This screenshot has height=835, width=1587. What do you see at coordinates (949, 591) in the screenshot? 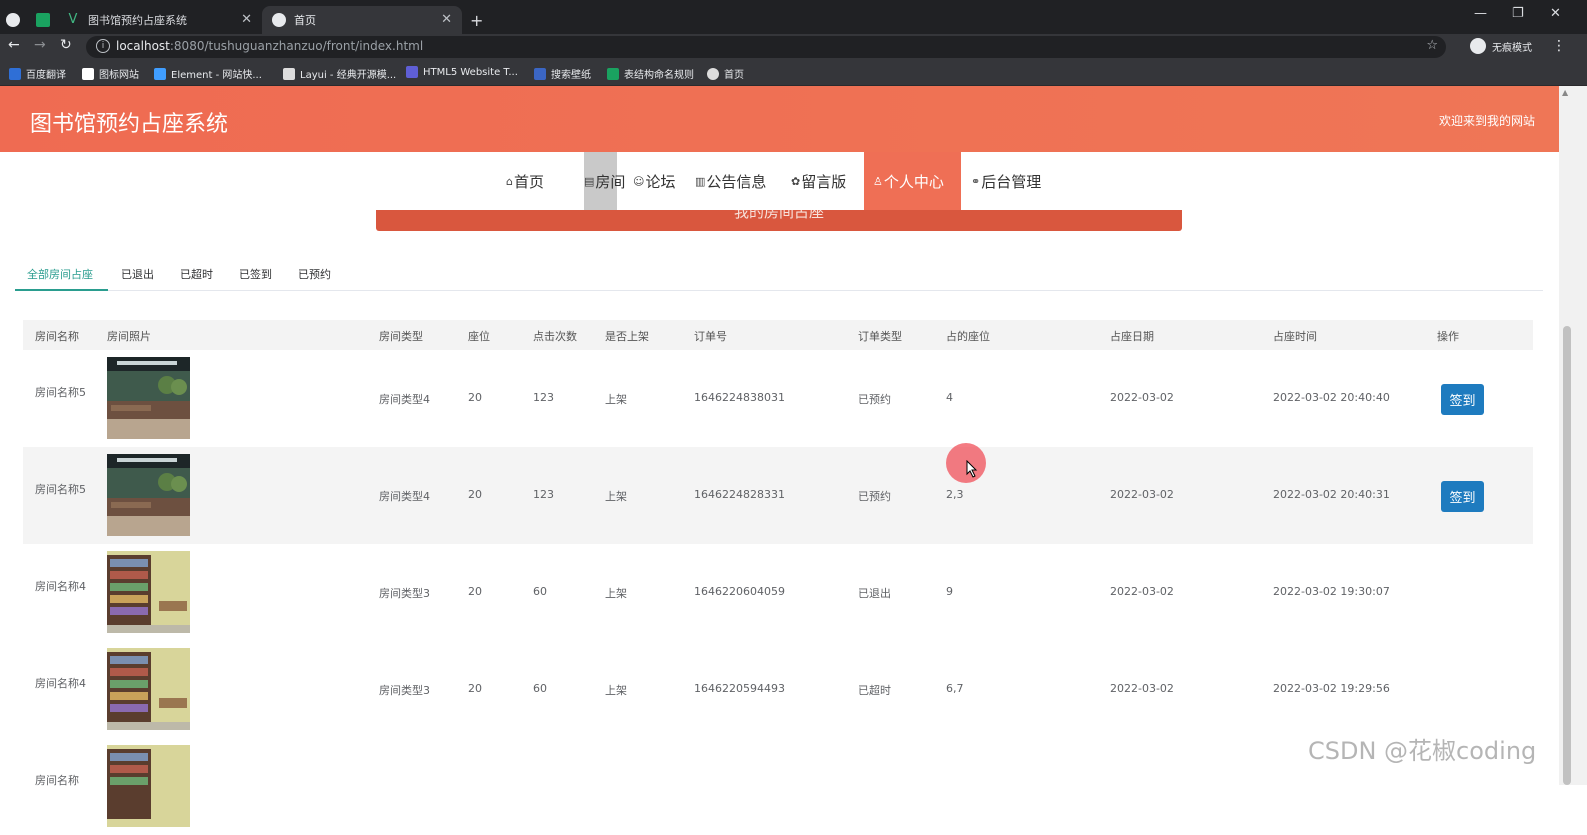
I see `seat-taken: 9` at bounding box center [949, 591].